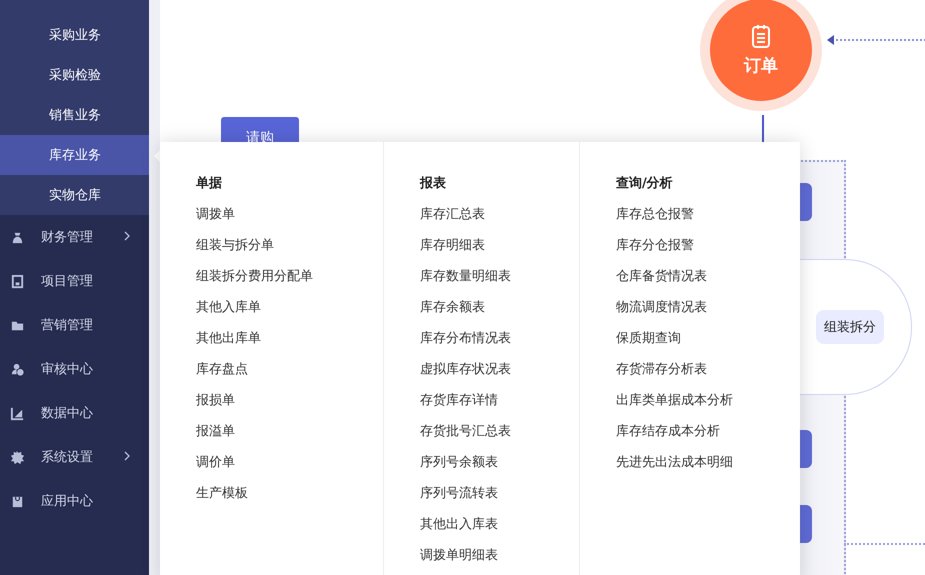 The width and height of the screenshot is (925, 575). What do you see at coordinates (850, 327) in the screenshot?
I see `node-label: 组装拆分` at bounding box center [850, 327].